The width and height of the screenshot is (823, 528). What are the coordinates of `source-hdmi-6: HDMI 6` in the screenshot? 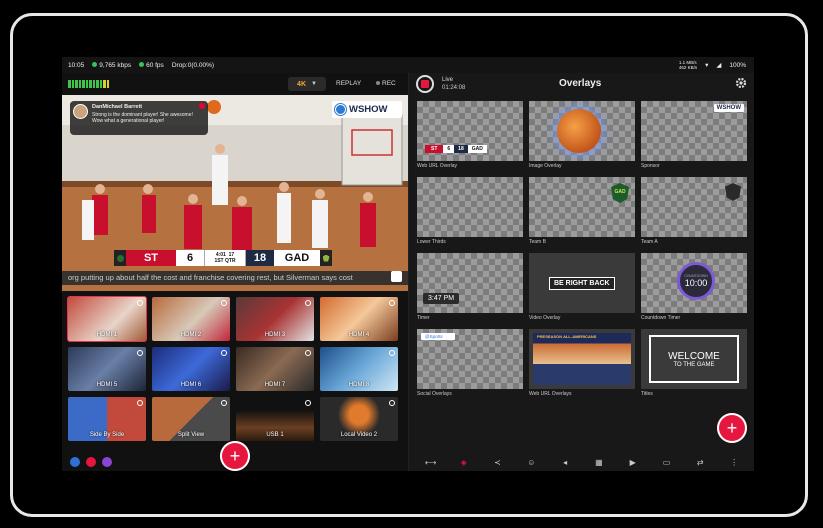 It's located at (191, 369).